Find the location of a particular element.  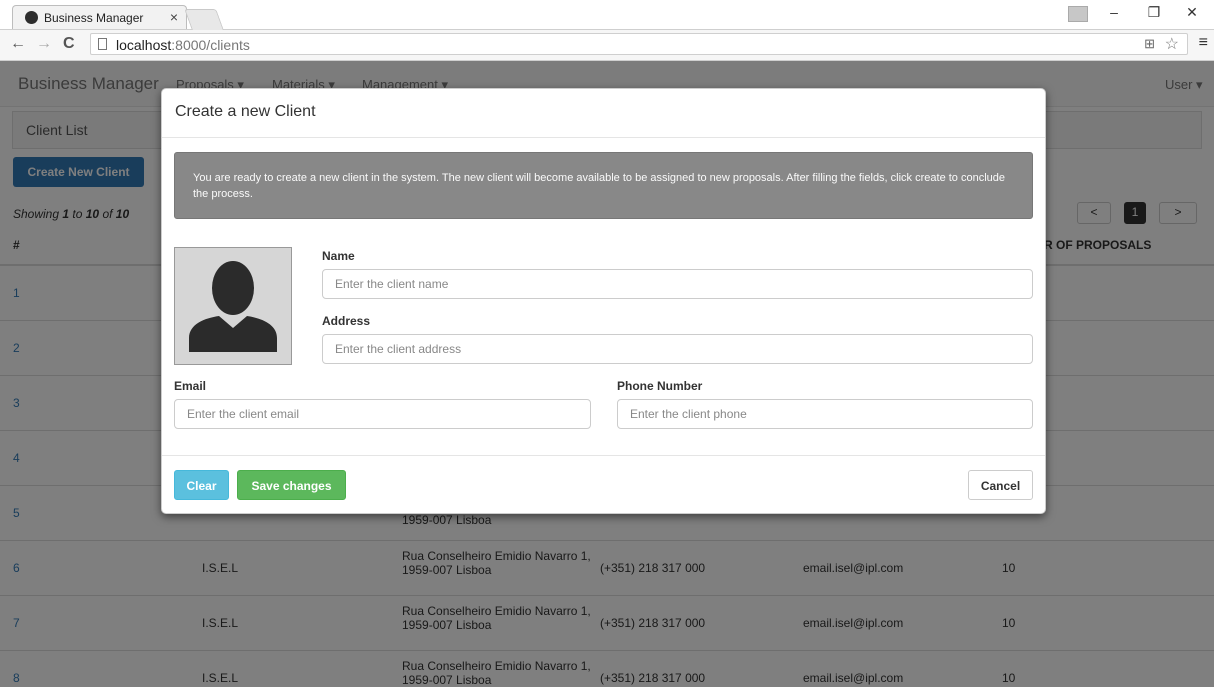

minimize-icon: – is located at coordinates (1114, 12).